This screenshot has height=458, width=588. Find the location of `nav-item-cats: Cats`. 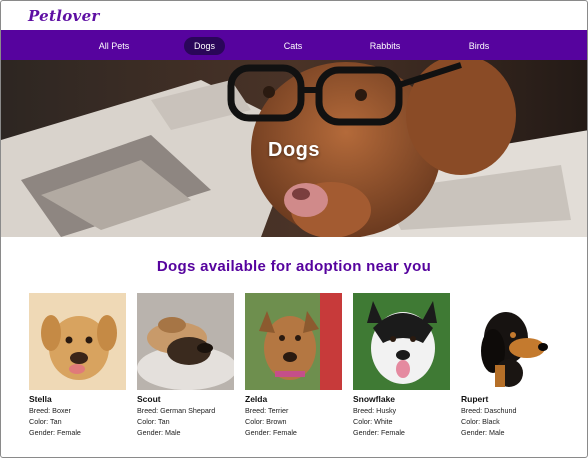

nav-item-cats: Cats is located at coordinates (293, 46).